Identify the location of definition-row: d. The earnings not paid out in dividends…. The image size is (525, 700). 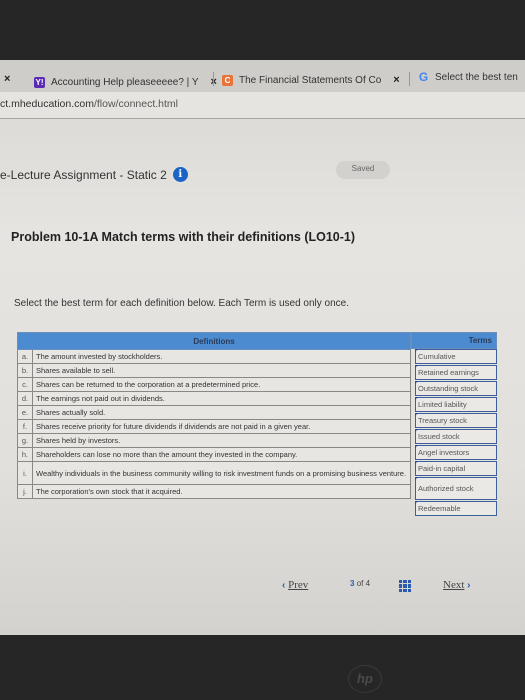
(214, 398).